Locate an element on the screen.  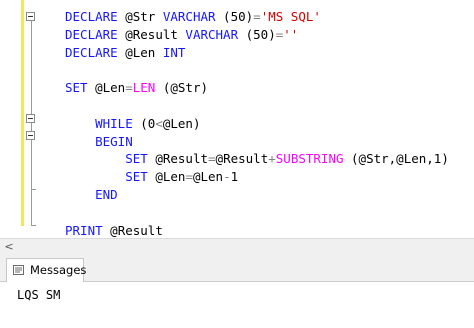
code-token: LEN is located at coordinates (144, 88).